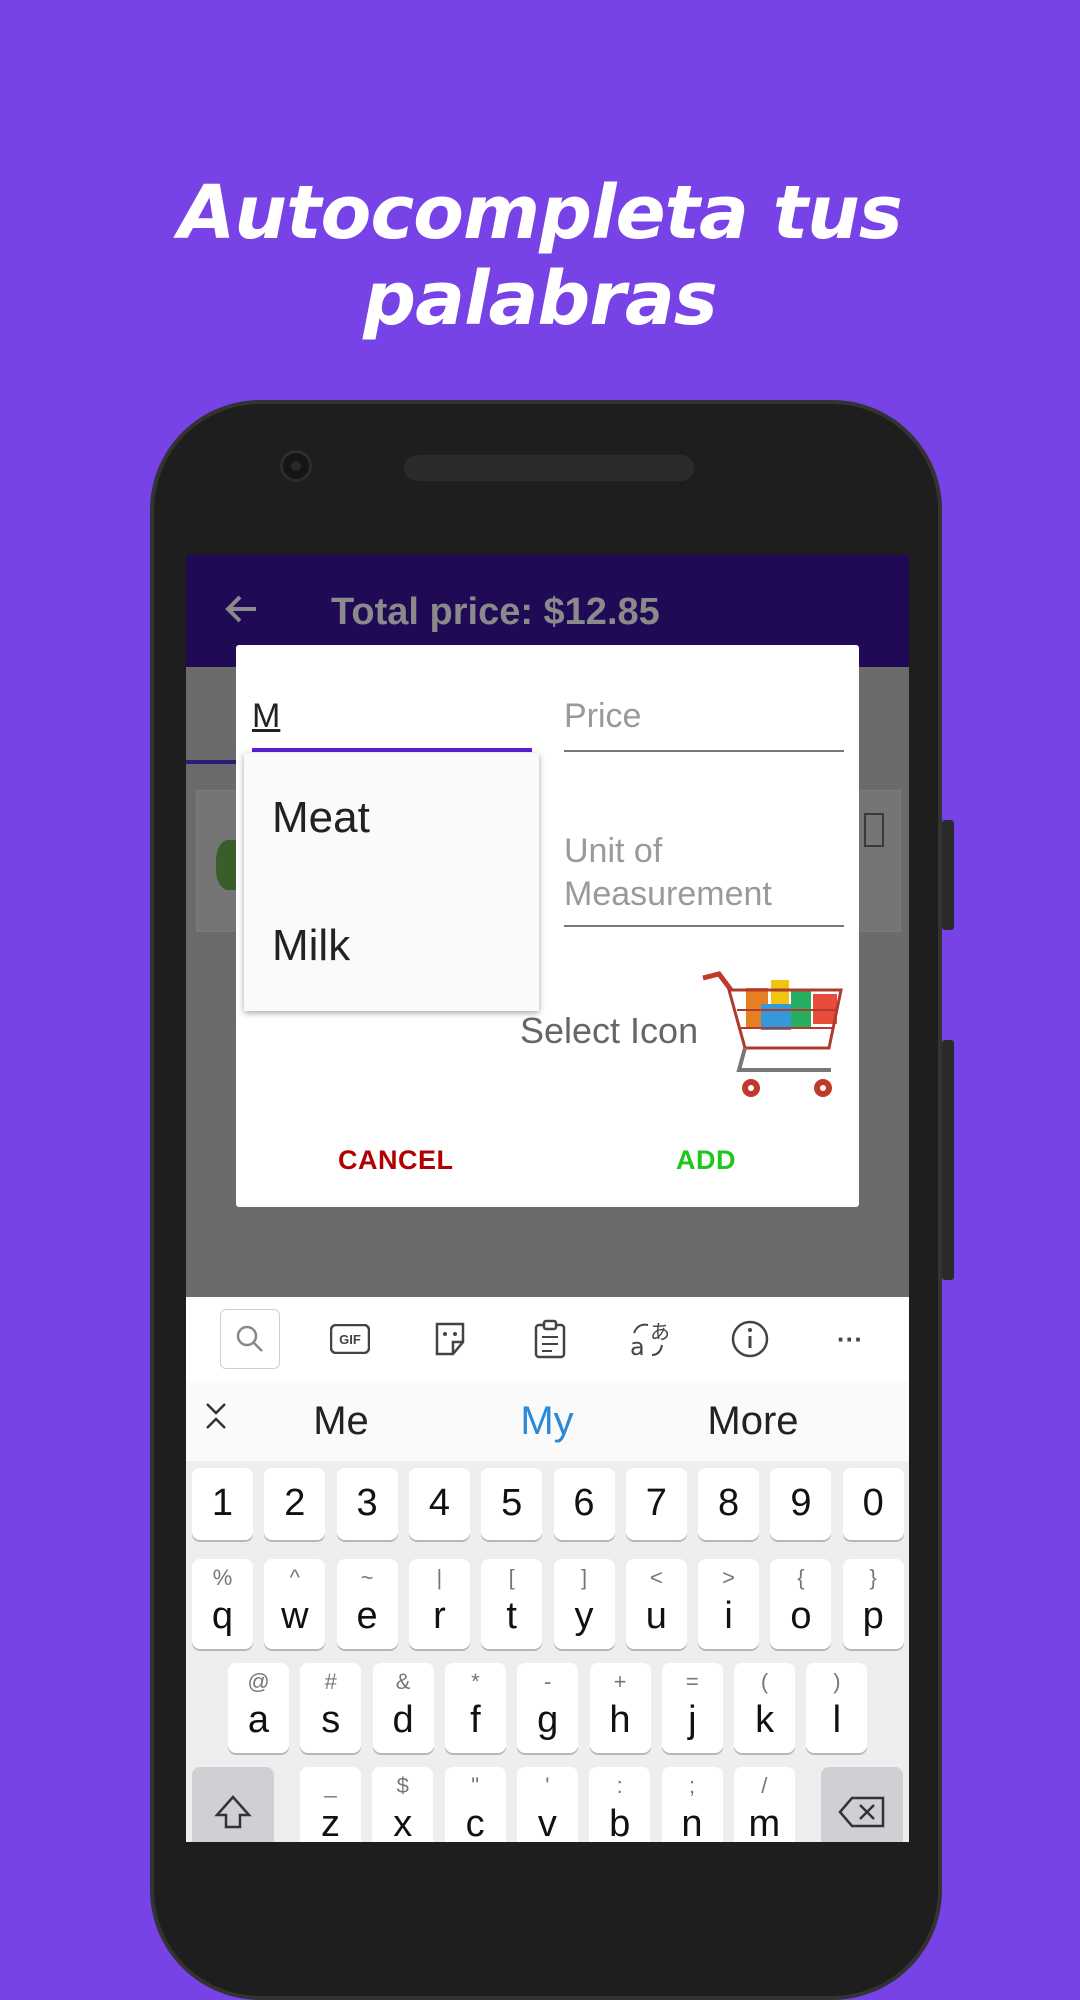 Image resolution: width=1080 pixels, height=2000 pixels. I want to click on key-2: 2, so click(295, 1504).